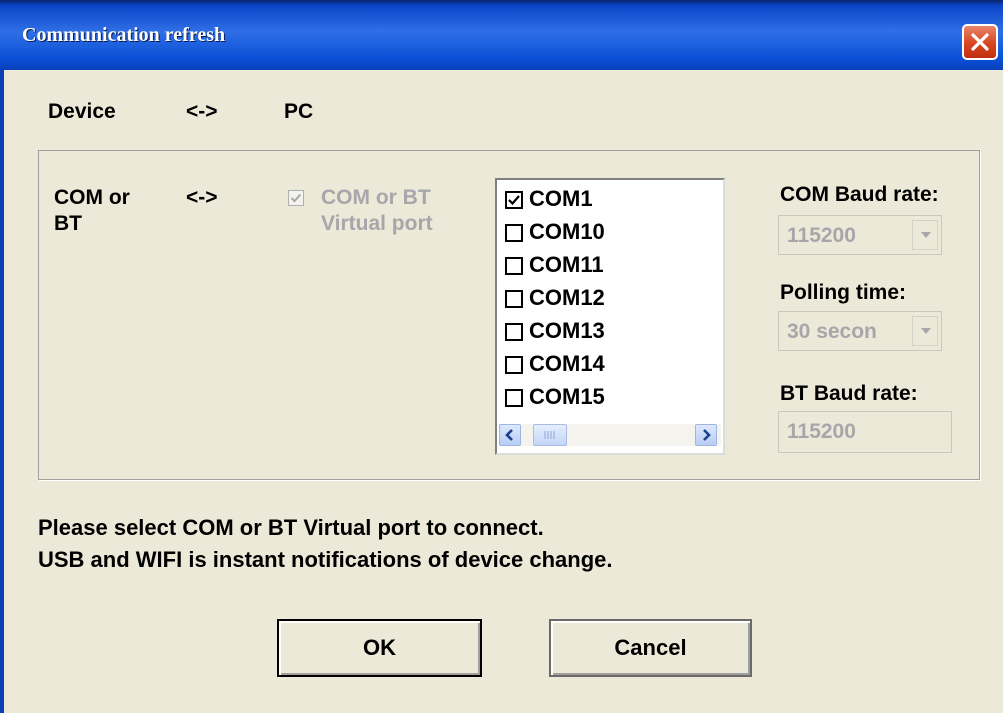 The image size is (1003, 713). I want to click on com-port-item: COM1, so click(610, 200).